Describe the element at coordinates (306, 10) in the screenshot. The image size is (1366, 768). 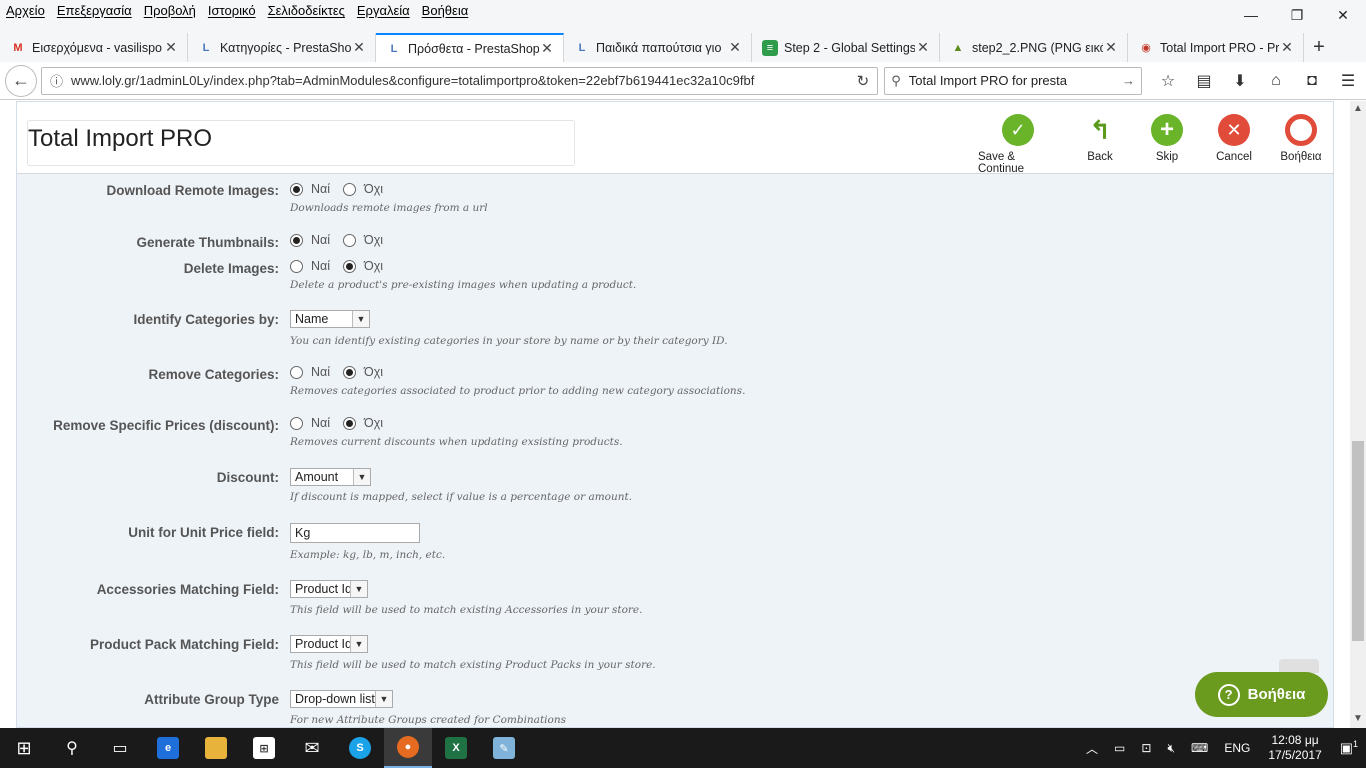
I see `menu-bookmarks: Σελιδοδείκτες` at that location.